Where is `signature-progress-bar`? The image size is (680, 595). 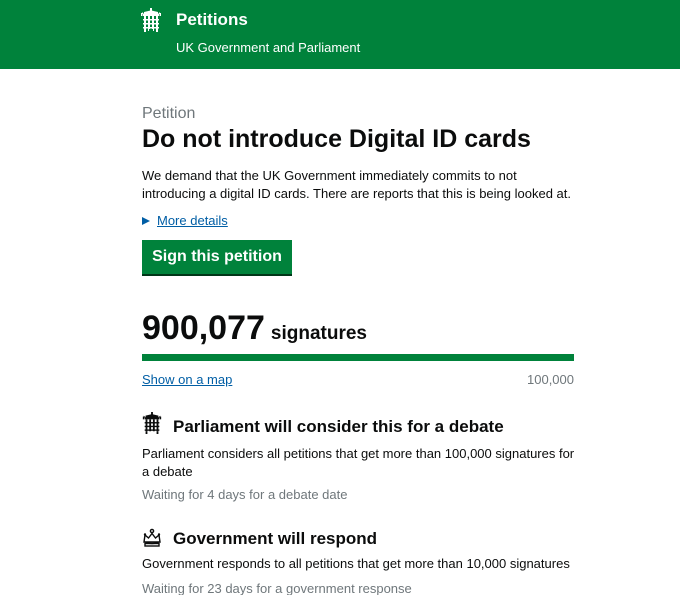
signature-progress-bar is located at coordinates (358, 357).